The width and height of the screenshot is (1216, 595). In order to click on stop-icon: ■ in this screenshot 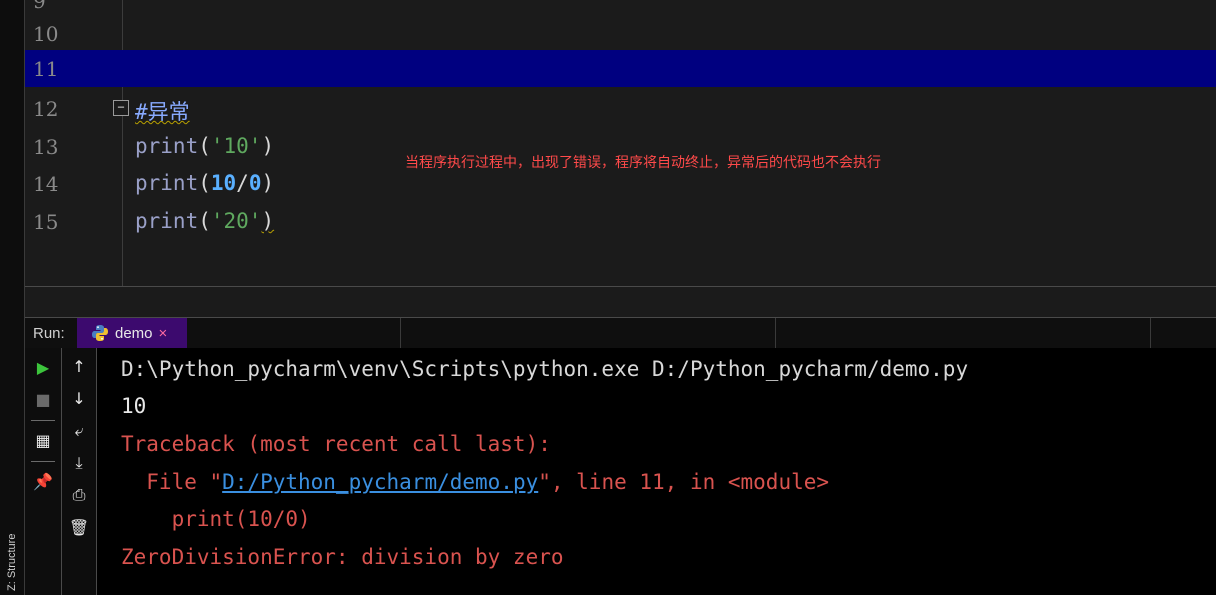, I will do `click(43, 399)`.